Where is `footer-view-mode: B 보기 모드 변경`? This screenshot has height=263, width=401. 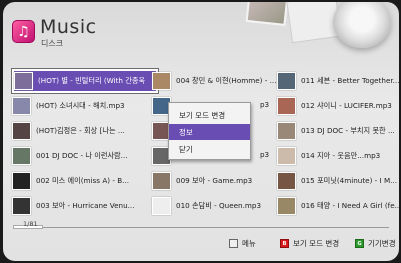 footer-view-mode: B 보기 모드 변경 is located at coordinates (309, 243).